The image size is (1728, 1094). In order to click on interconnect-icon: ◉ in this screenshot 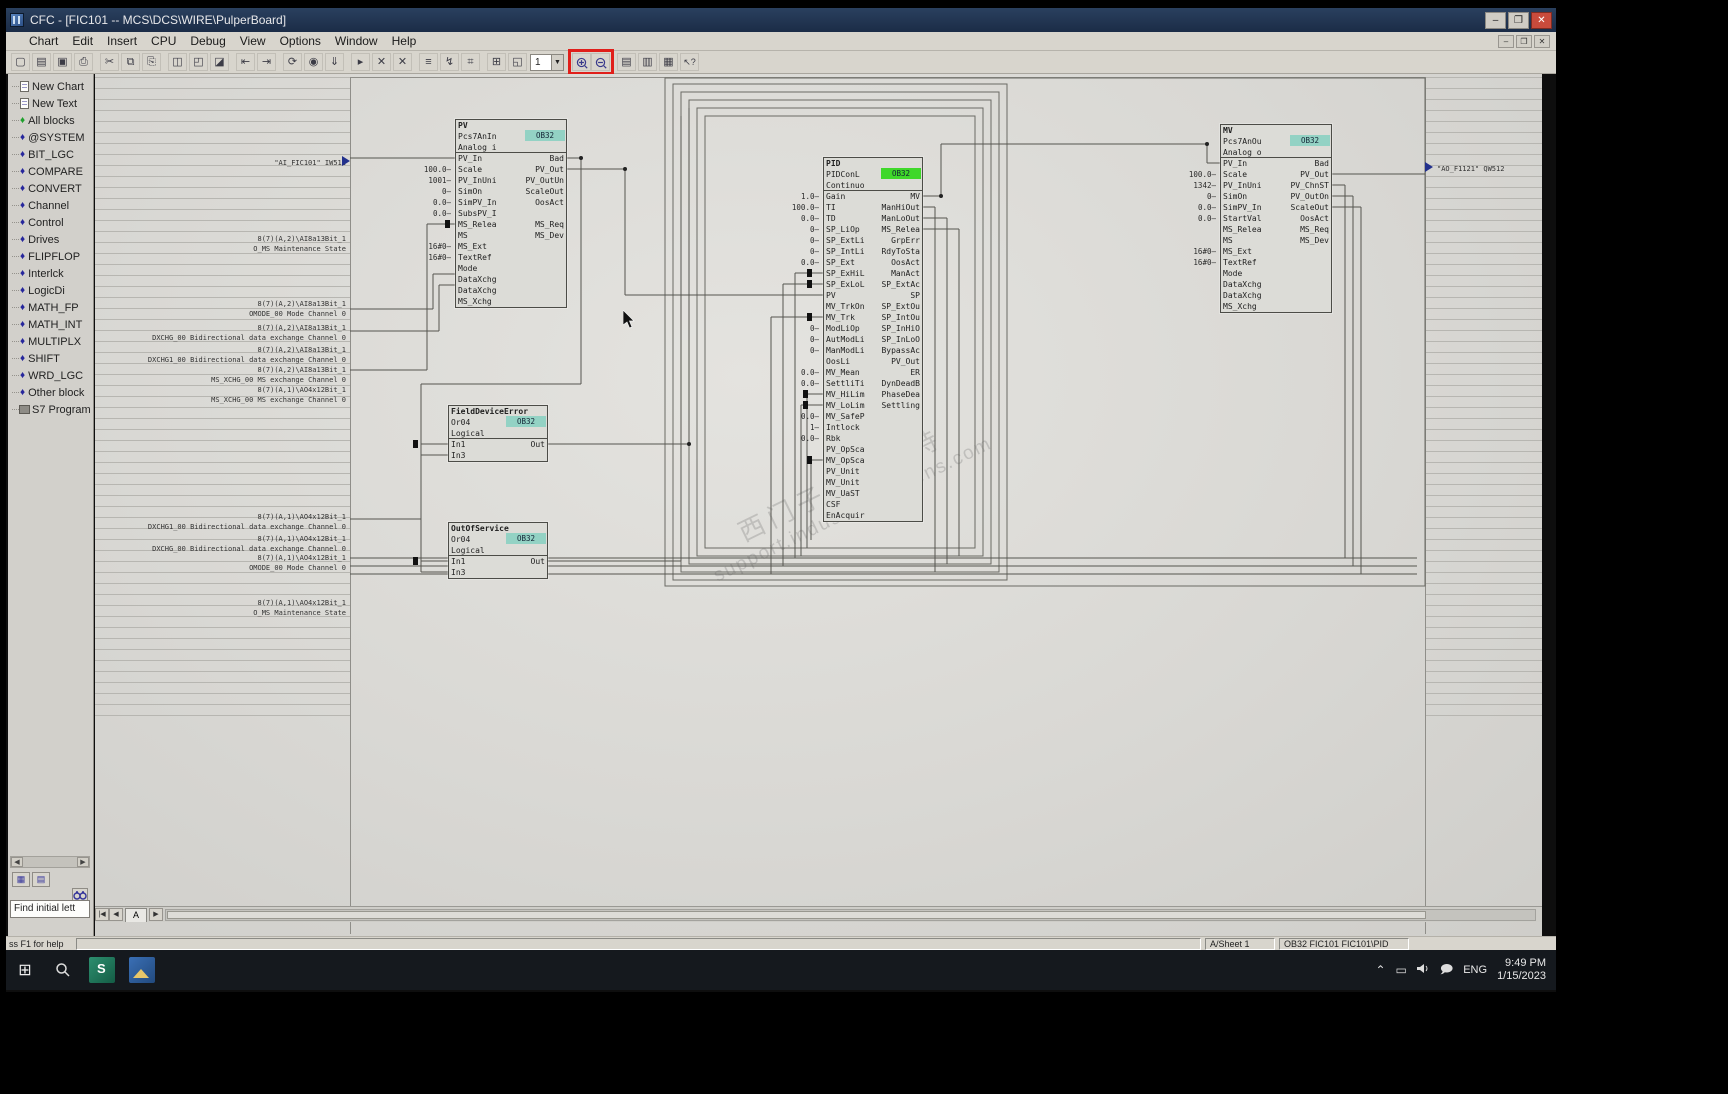, I will do `click(313, 62)`.